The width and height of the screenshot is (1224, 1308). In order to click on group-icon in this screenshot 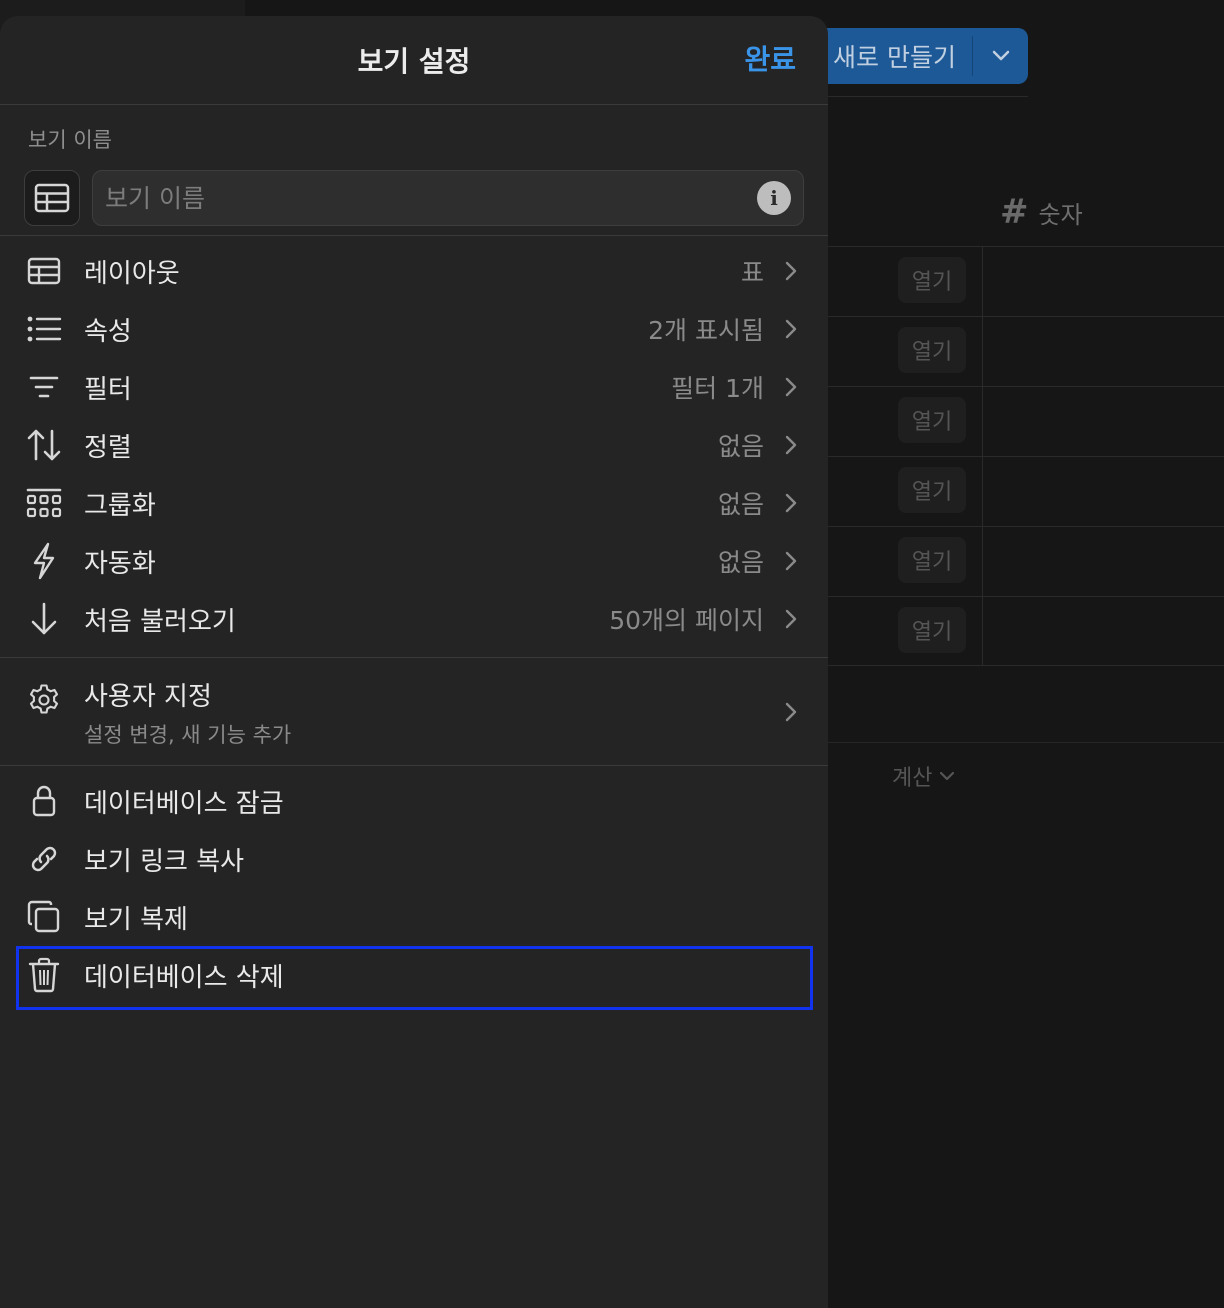, I will do `click(44, 503)`.